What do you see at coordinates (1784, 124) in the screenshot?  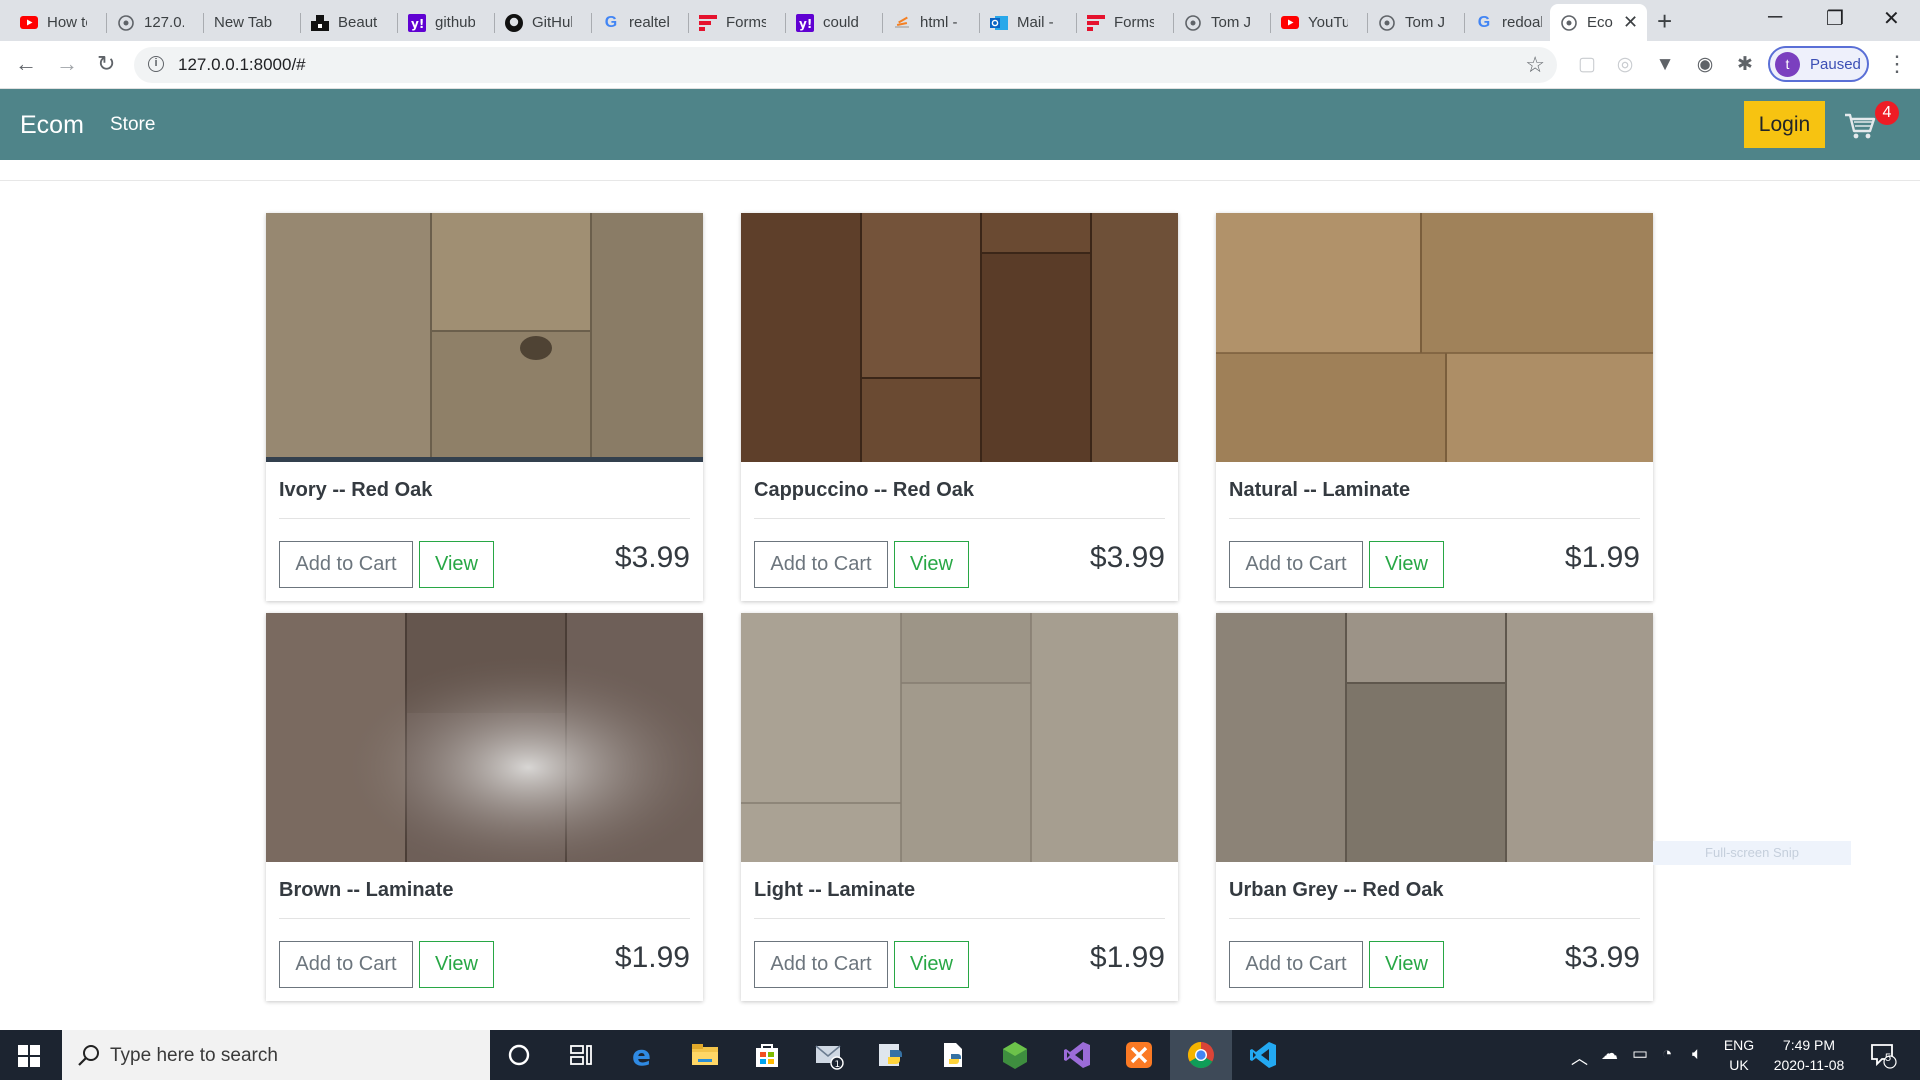 I see `login-button: Login` at bounding box center [1784, 124].